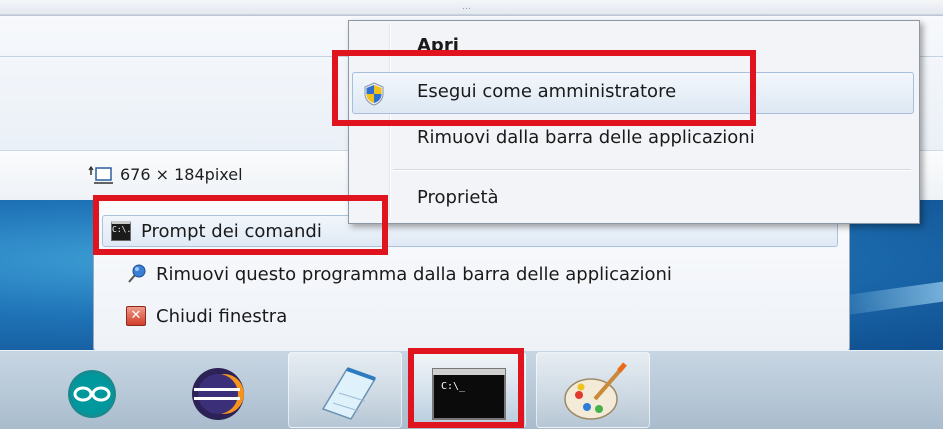 Image resolution: width=943 pixels, height=432 pixels. Describe the element at coordinates (137, 273) in the screenshot. I see `unpin-icon` at that location.